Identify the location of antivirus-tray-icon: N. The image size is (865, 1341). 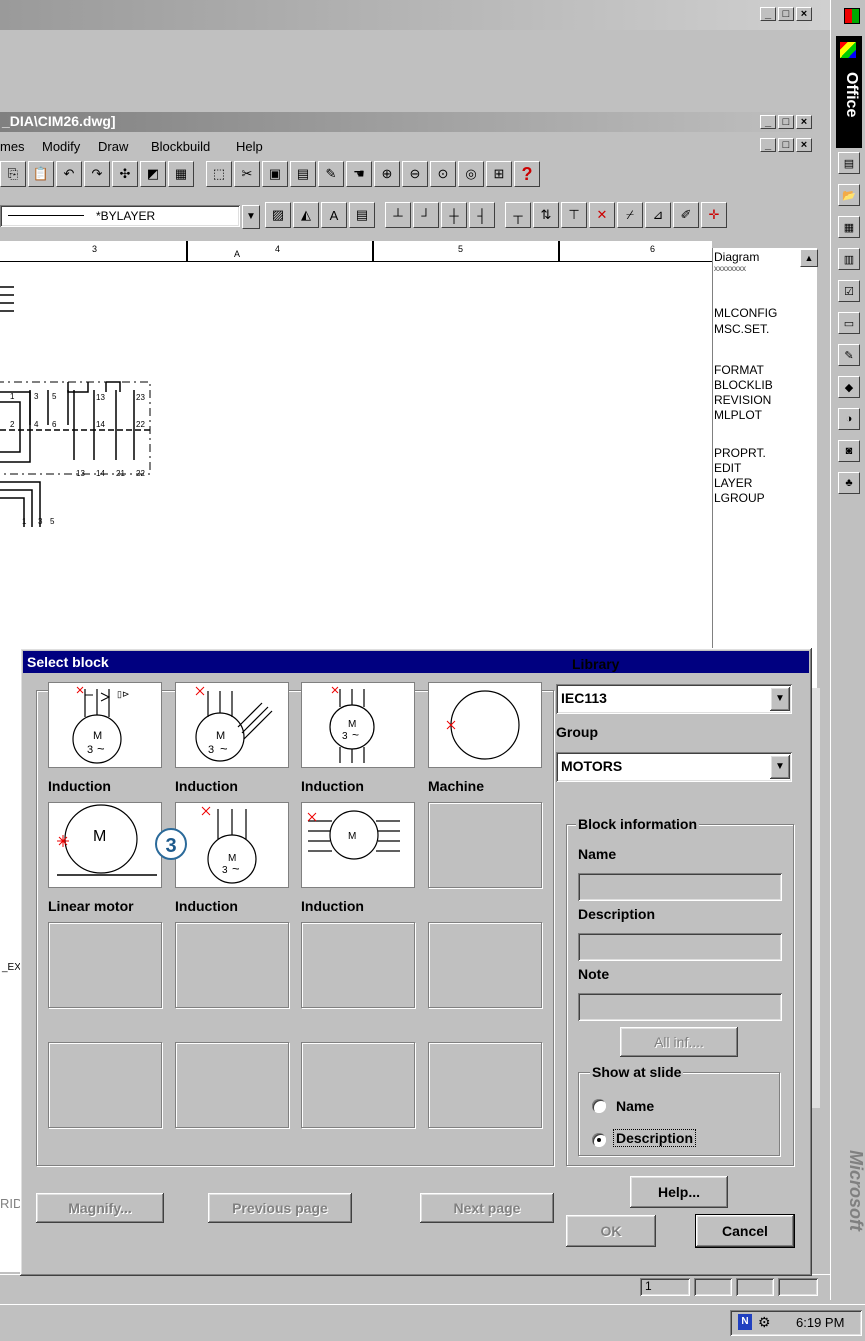
(745, 1322).